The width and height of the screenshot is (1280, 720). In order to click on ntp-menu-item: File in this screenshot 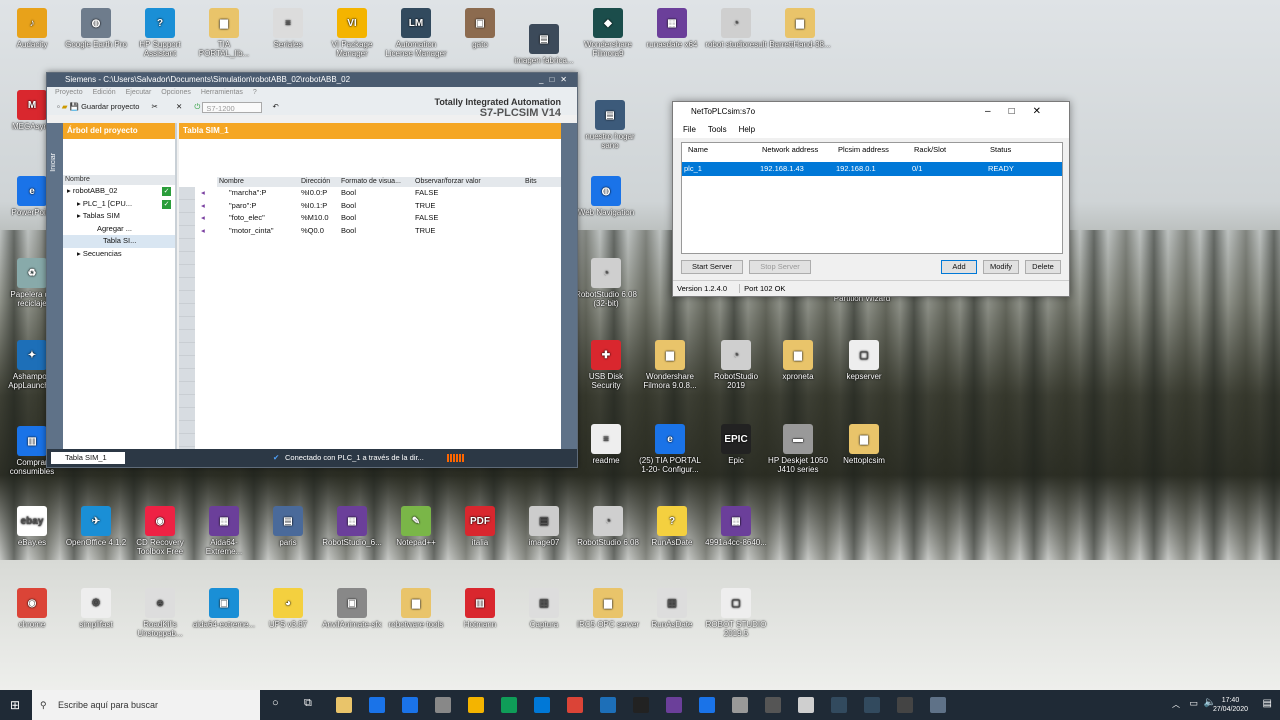, I will do `click(689, 129)`.